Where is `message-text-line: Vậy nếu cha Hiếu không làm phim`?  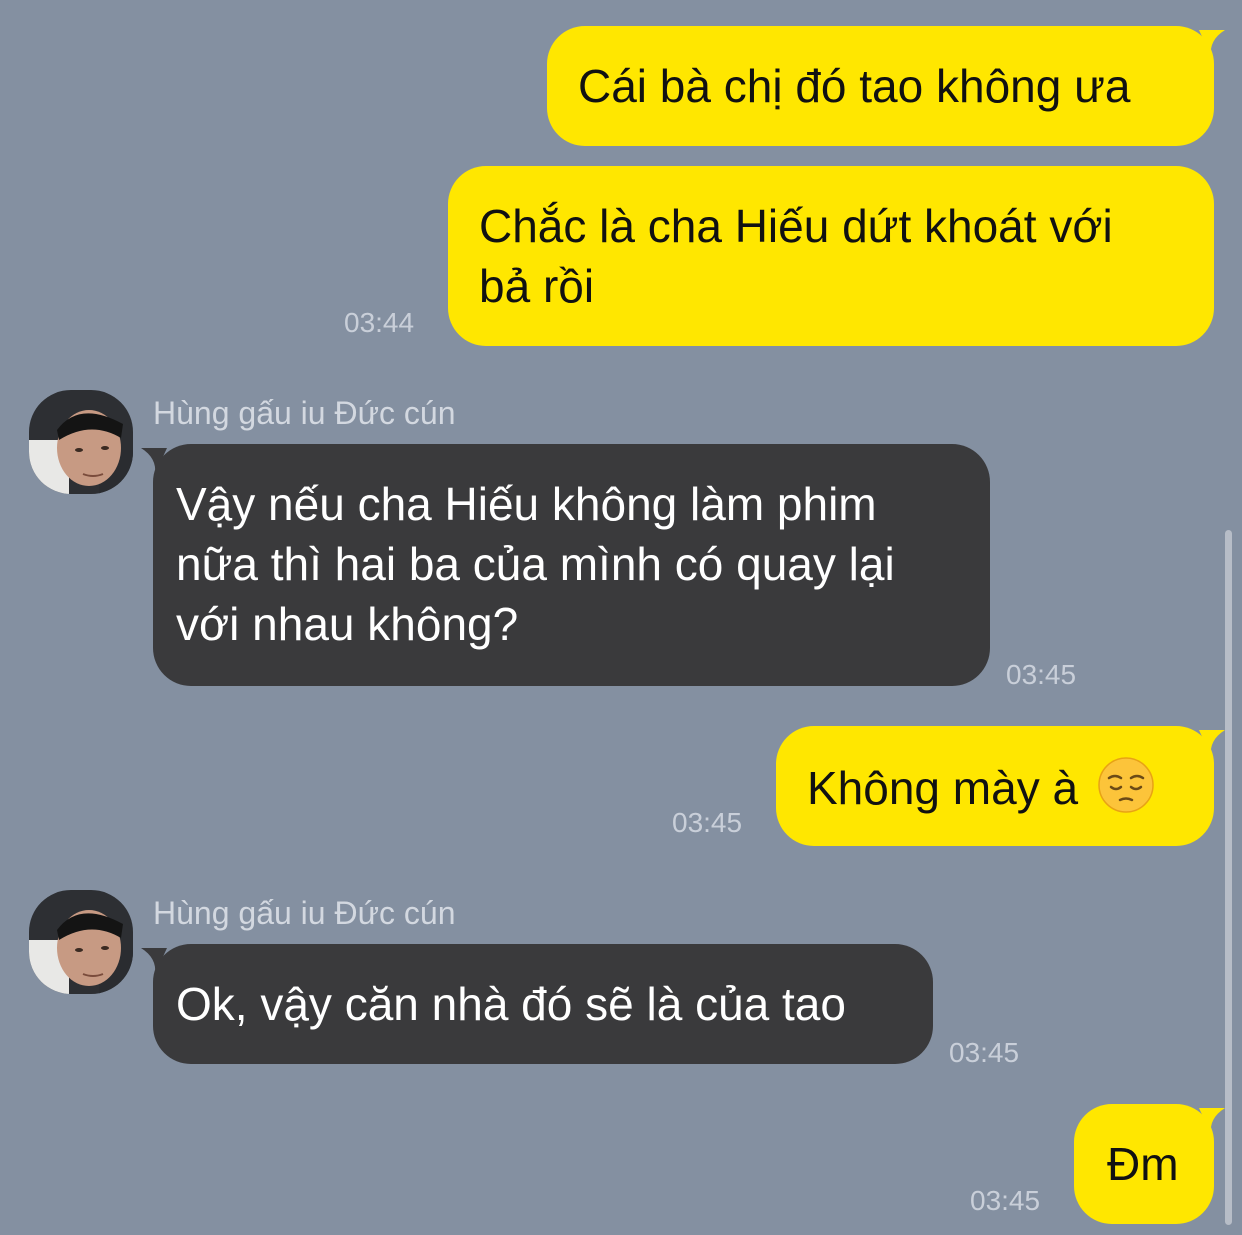
message-text-line: Vậy nếu cha Hiếu không làm phim is located at coordinates (526, 504).